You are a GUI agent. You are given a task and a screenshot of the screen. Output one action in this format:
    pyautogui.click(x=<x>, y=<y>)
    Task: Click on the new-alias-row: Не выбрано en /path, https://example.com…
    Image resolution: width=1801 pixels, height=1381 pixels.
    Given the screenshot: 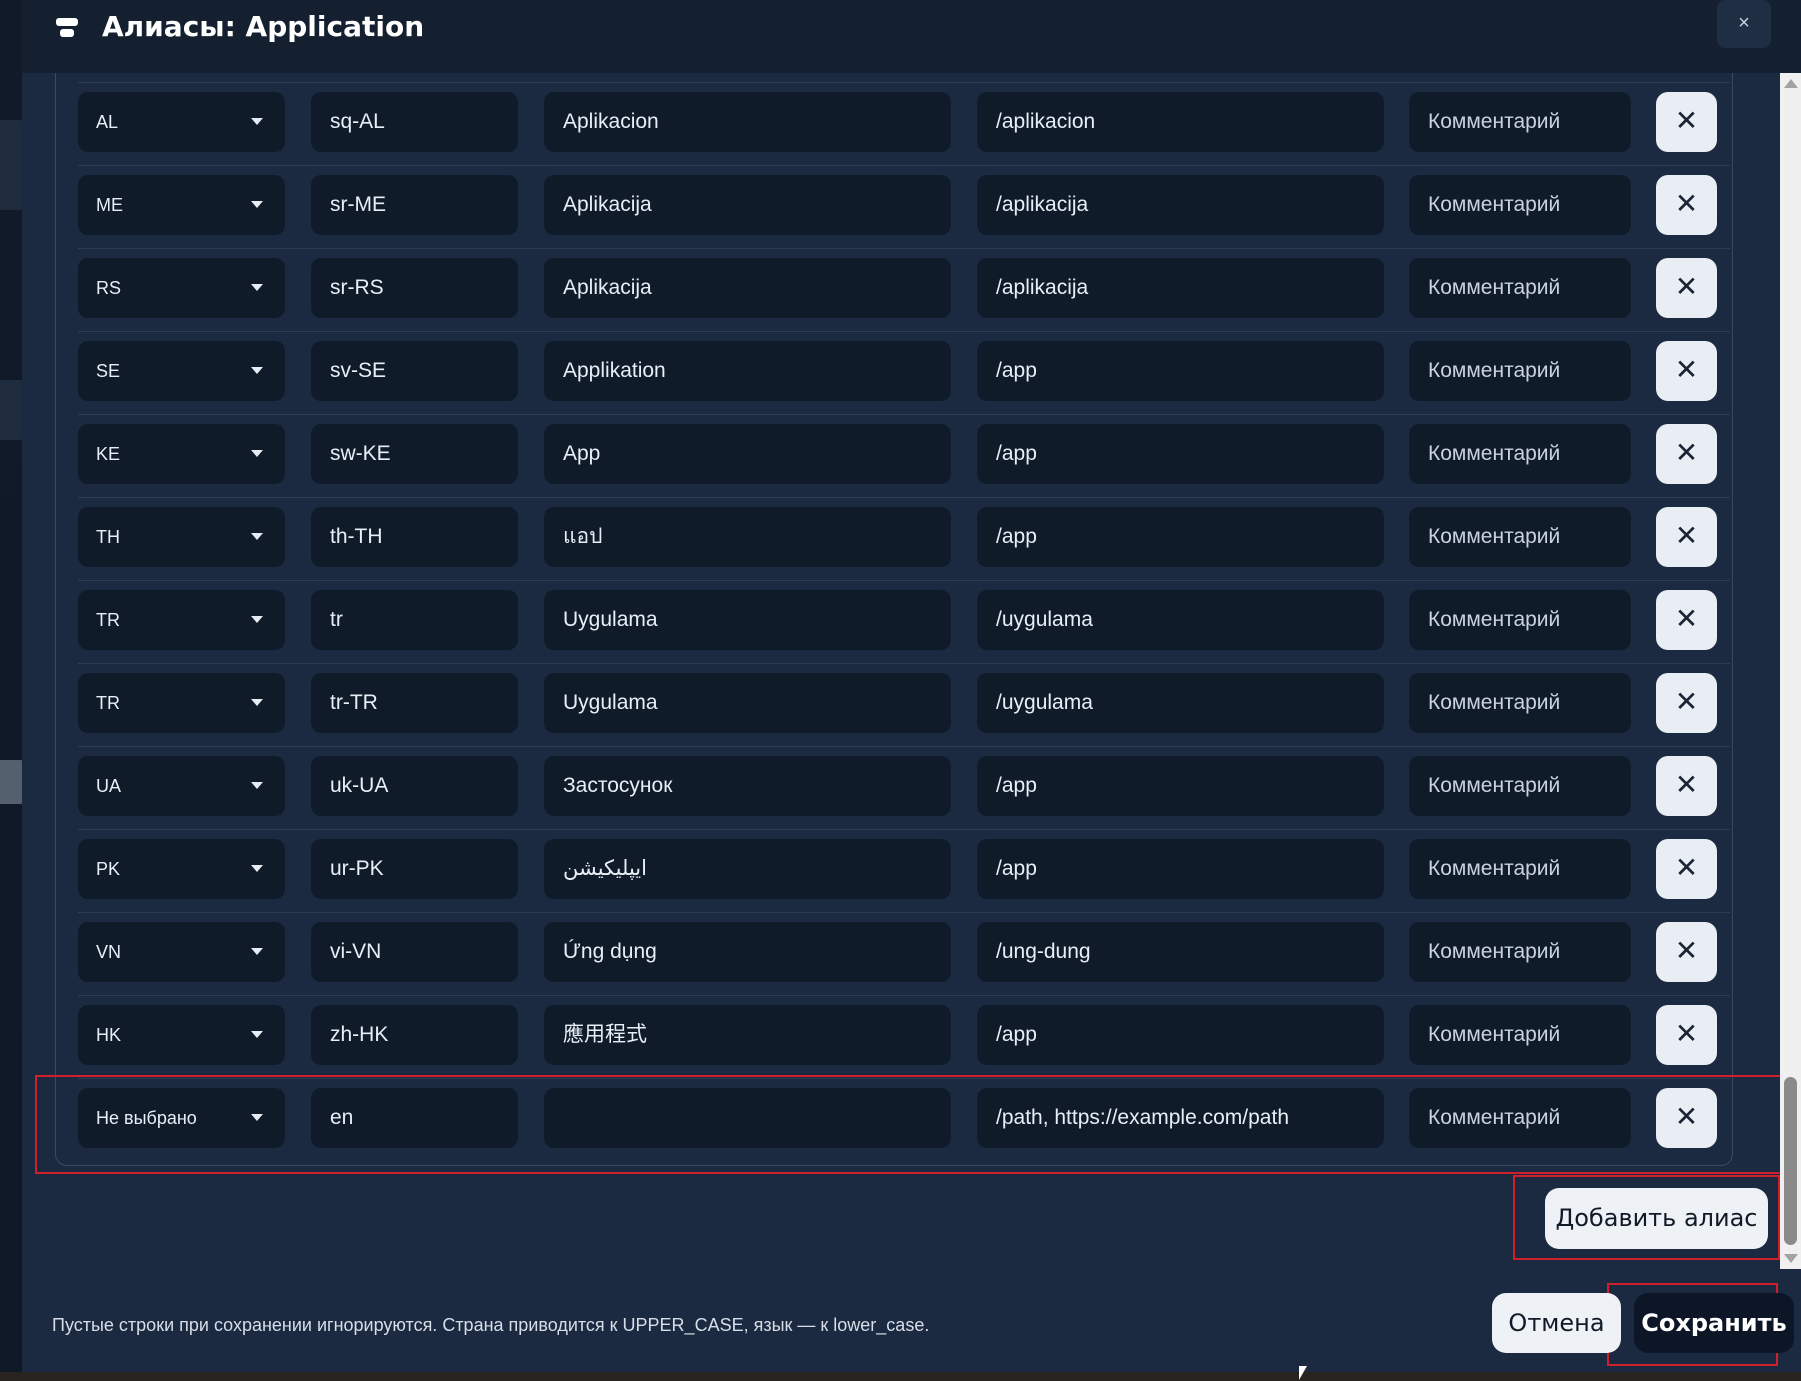 What is the action you would take?
    pyautogui.click(x=904, y=1120)
    